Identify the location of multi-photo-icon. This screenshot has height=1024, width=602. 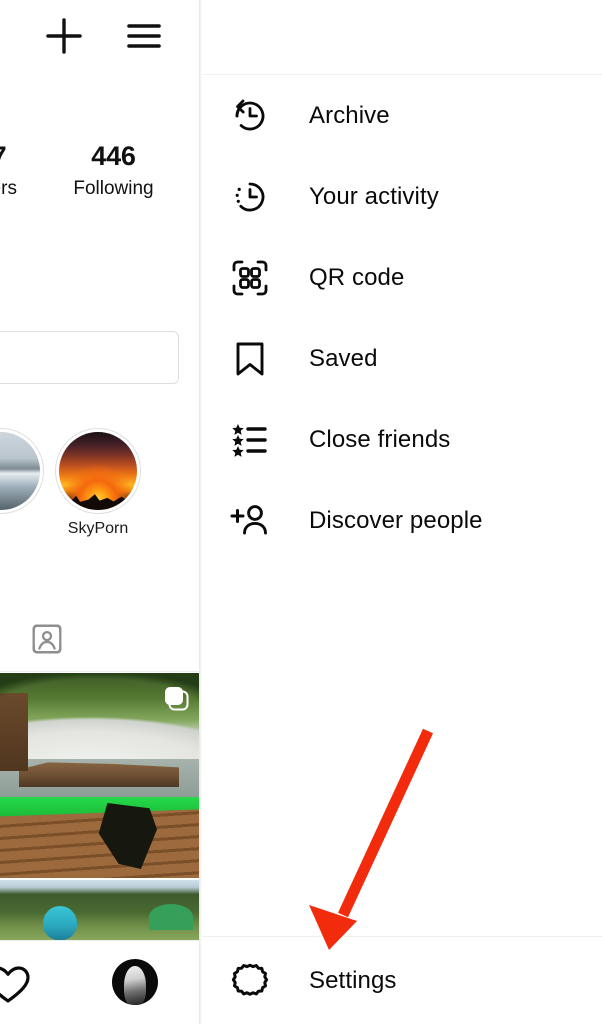
(176, 698).